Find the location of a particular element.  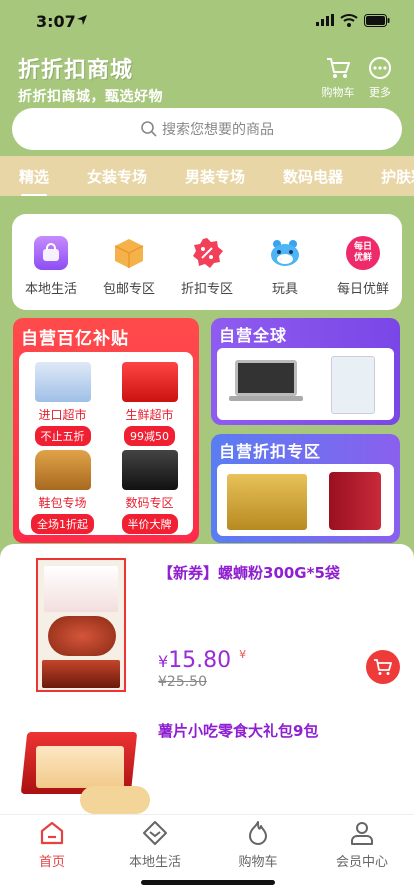

cart-flame-icon is located at coordinates (258, 833).